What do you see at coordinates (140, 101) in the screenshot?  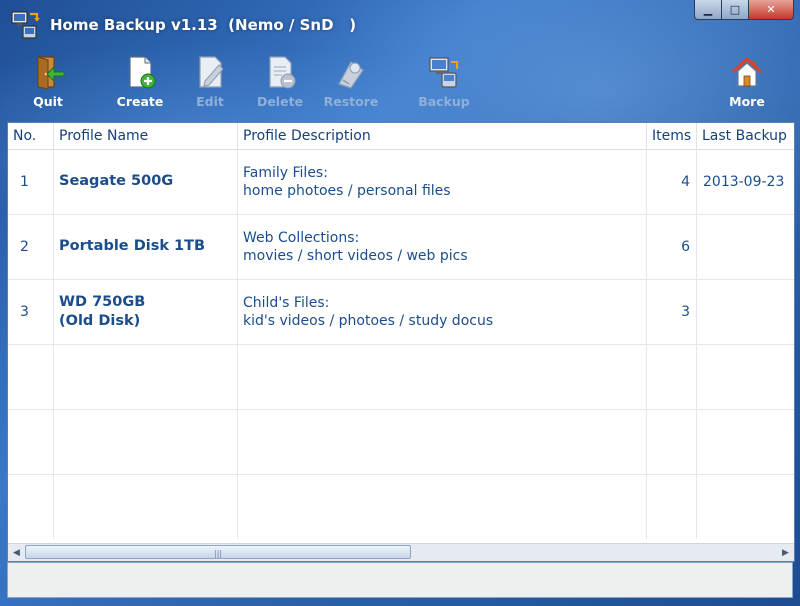 I see `create-label: Create` at bounding box center [140, 101].